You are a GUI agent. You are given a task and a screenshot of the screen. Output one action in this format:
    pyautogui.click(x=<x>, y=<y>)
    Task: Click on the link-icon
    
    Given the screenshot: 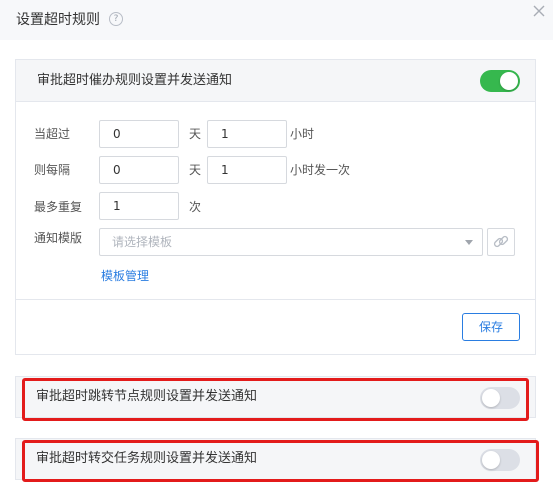 What is the action you would take?
    pyautogui.click(x=501, y=241)
    